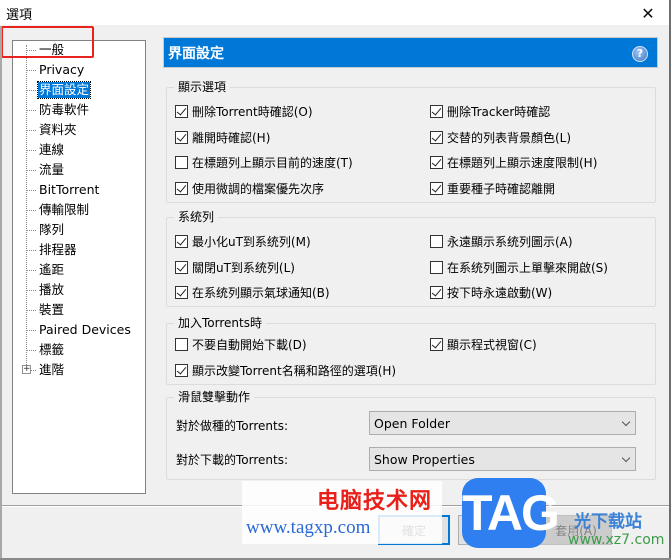 The height and width of the screenshot is (560, 671). I want to click on tree-item-label: 標籤, so click(52, 349).